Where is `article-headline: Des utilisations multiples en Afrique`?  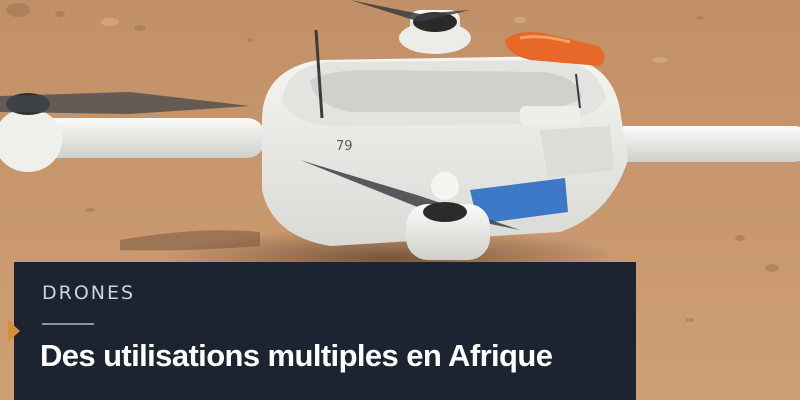 article-headline: Des utilisations multiples en Afrique is located at coordinates (296, 356).